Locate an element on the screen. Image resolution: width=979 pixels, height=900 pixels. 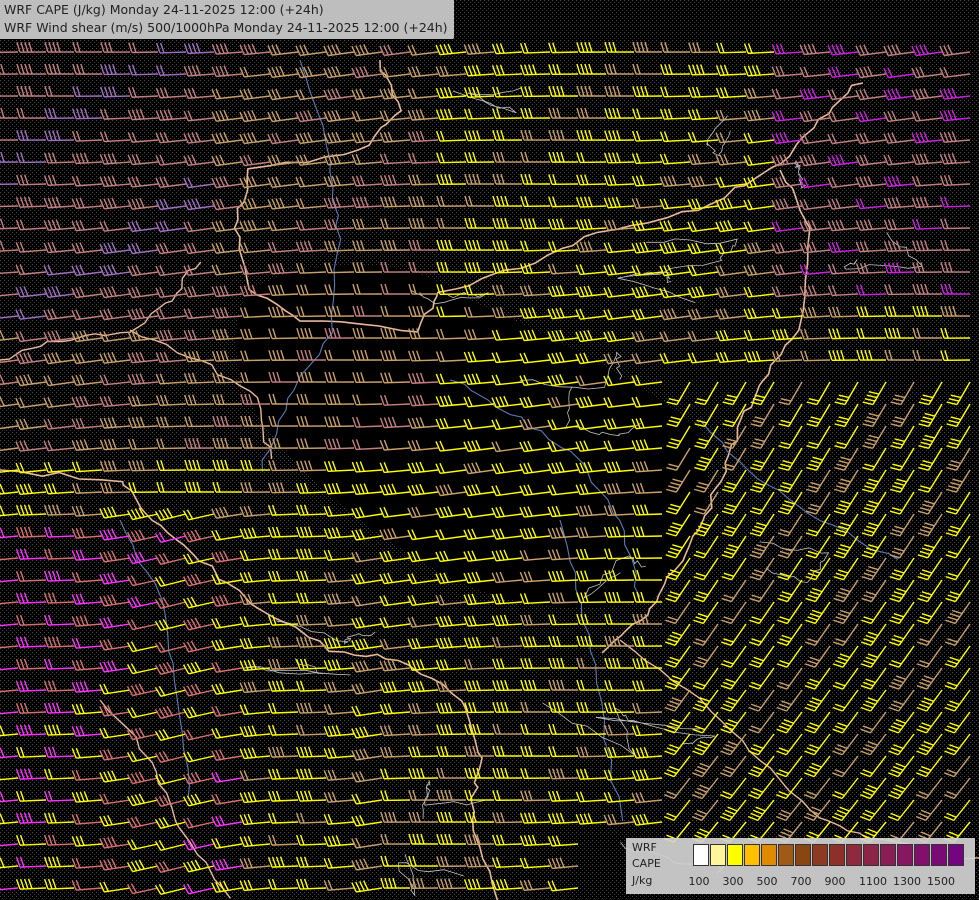
legend-color-scale is located at coordinates (829, 855).